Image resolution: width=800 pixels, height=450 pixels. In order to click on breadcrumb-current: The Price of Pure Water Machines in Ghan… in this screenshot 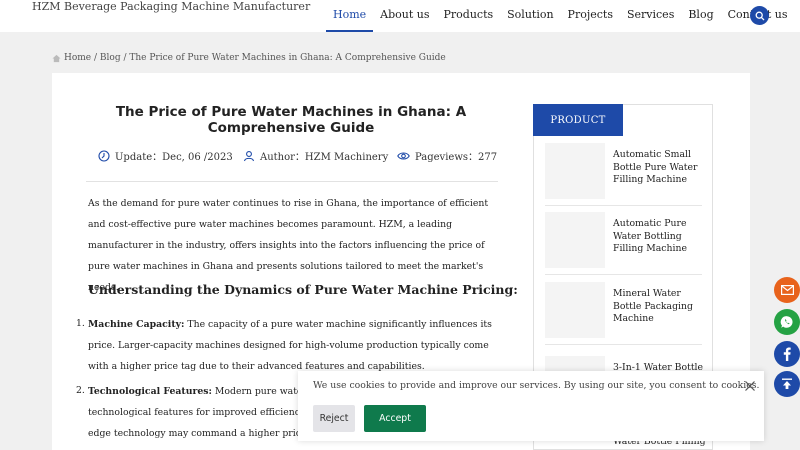, I will do `click(287, 58)`.